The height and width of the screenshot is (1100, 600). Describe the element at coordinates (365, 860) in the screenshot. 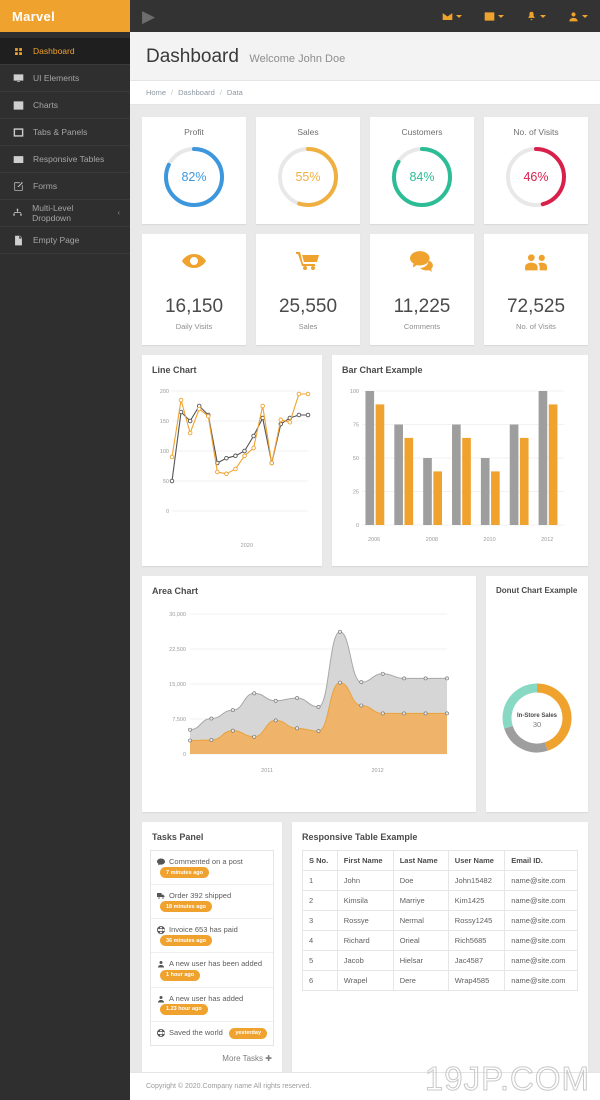

I see `table-header-cell: First Name` at that location.